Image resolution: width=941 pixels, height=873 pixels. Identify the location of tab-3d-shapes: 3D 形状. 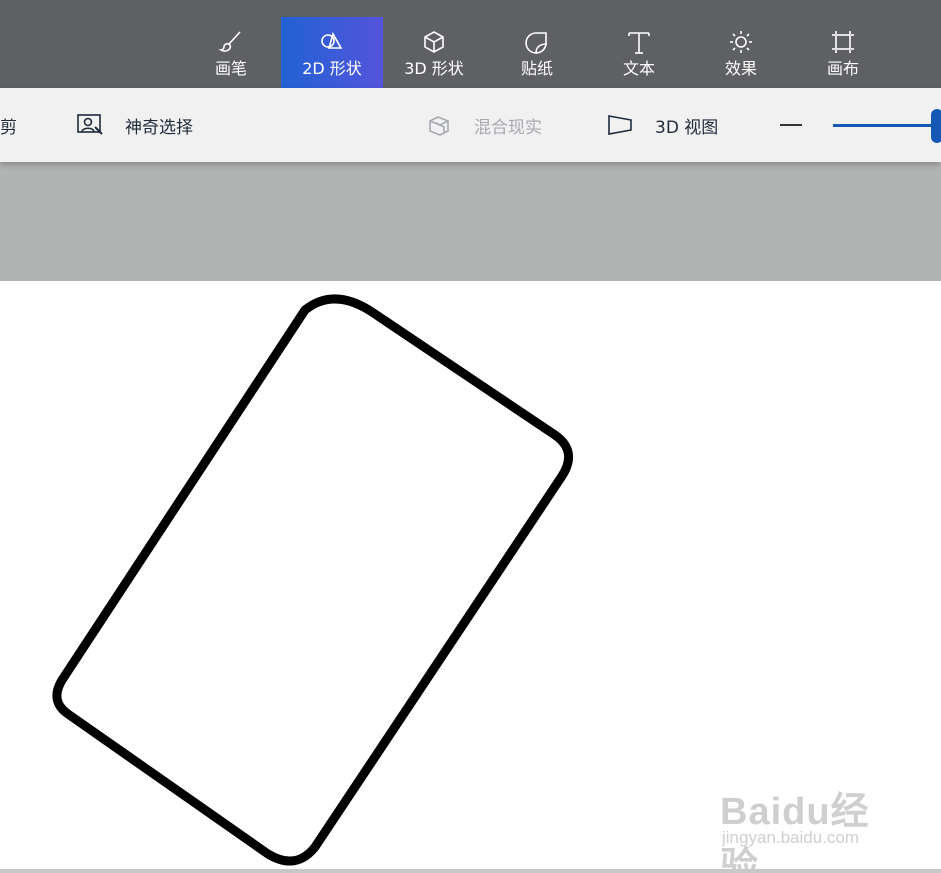
(434, 52).